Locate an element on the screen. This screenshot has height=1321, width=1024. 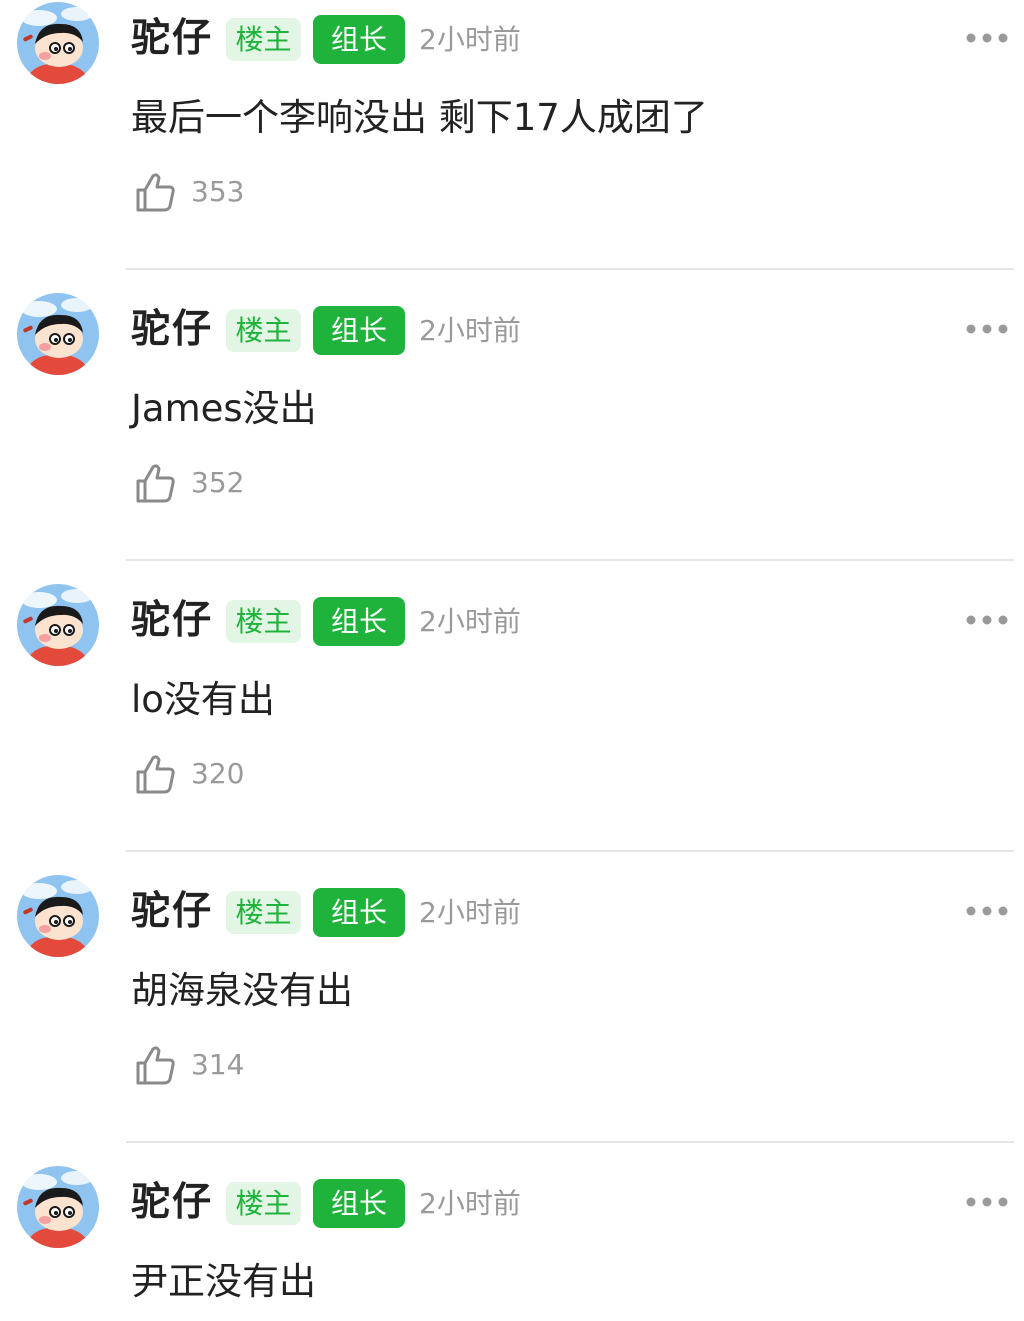
like-count: 353 is located at coordinates (218, 191).